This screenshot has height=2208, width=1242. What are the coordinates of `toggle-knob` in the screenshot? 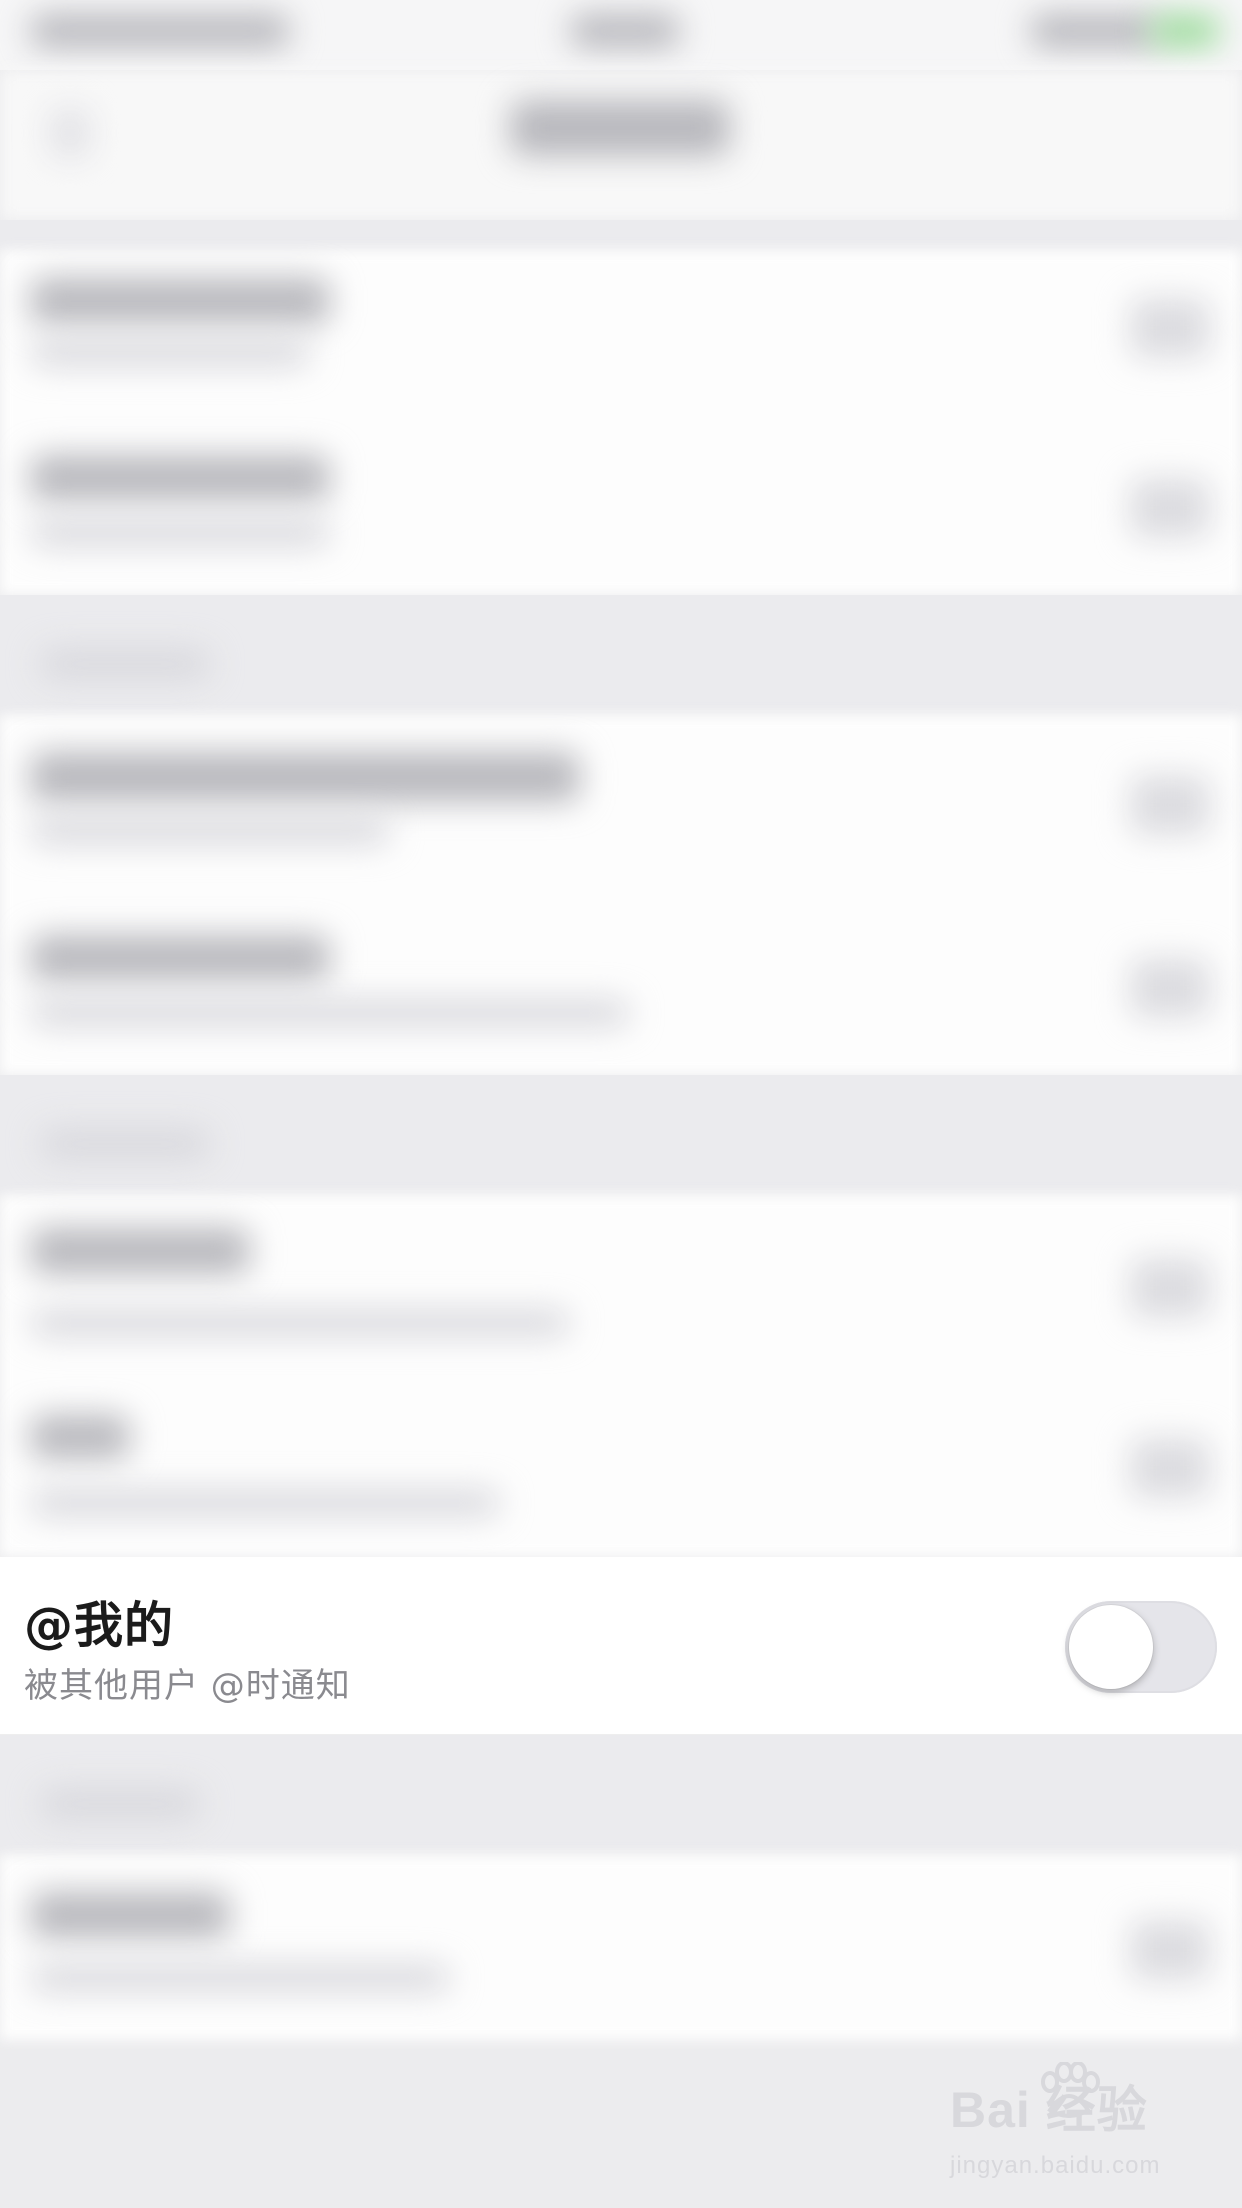 It's located at (1111, 1647).